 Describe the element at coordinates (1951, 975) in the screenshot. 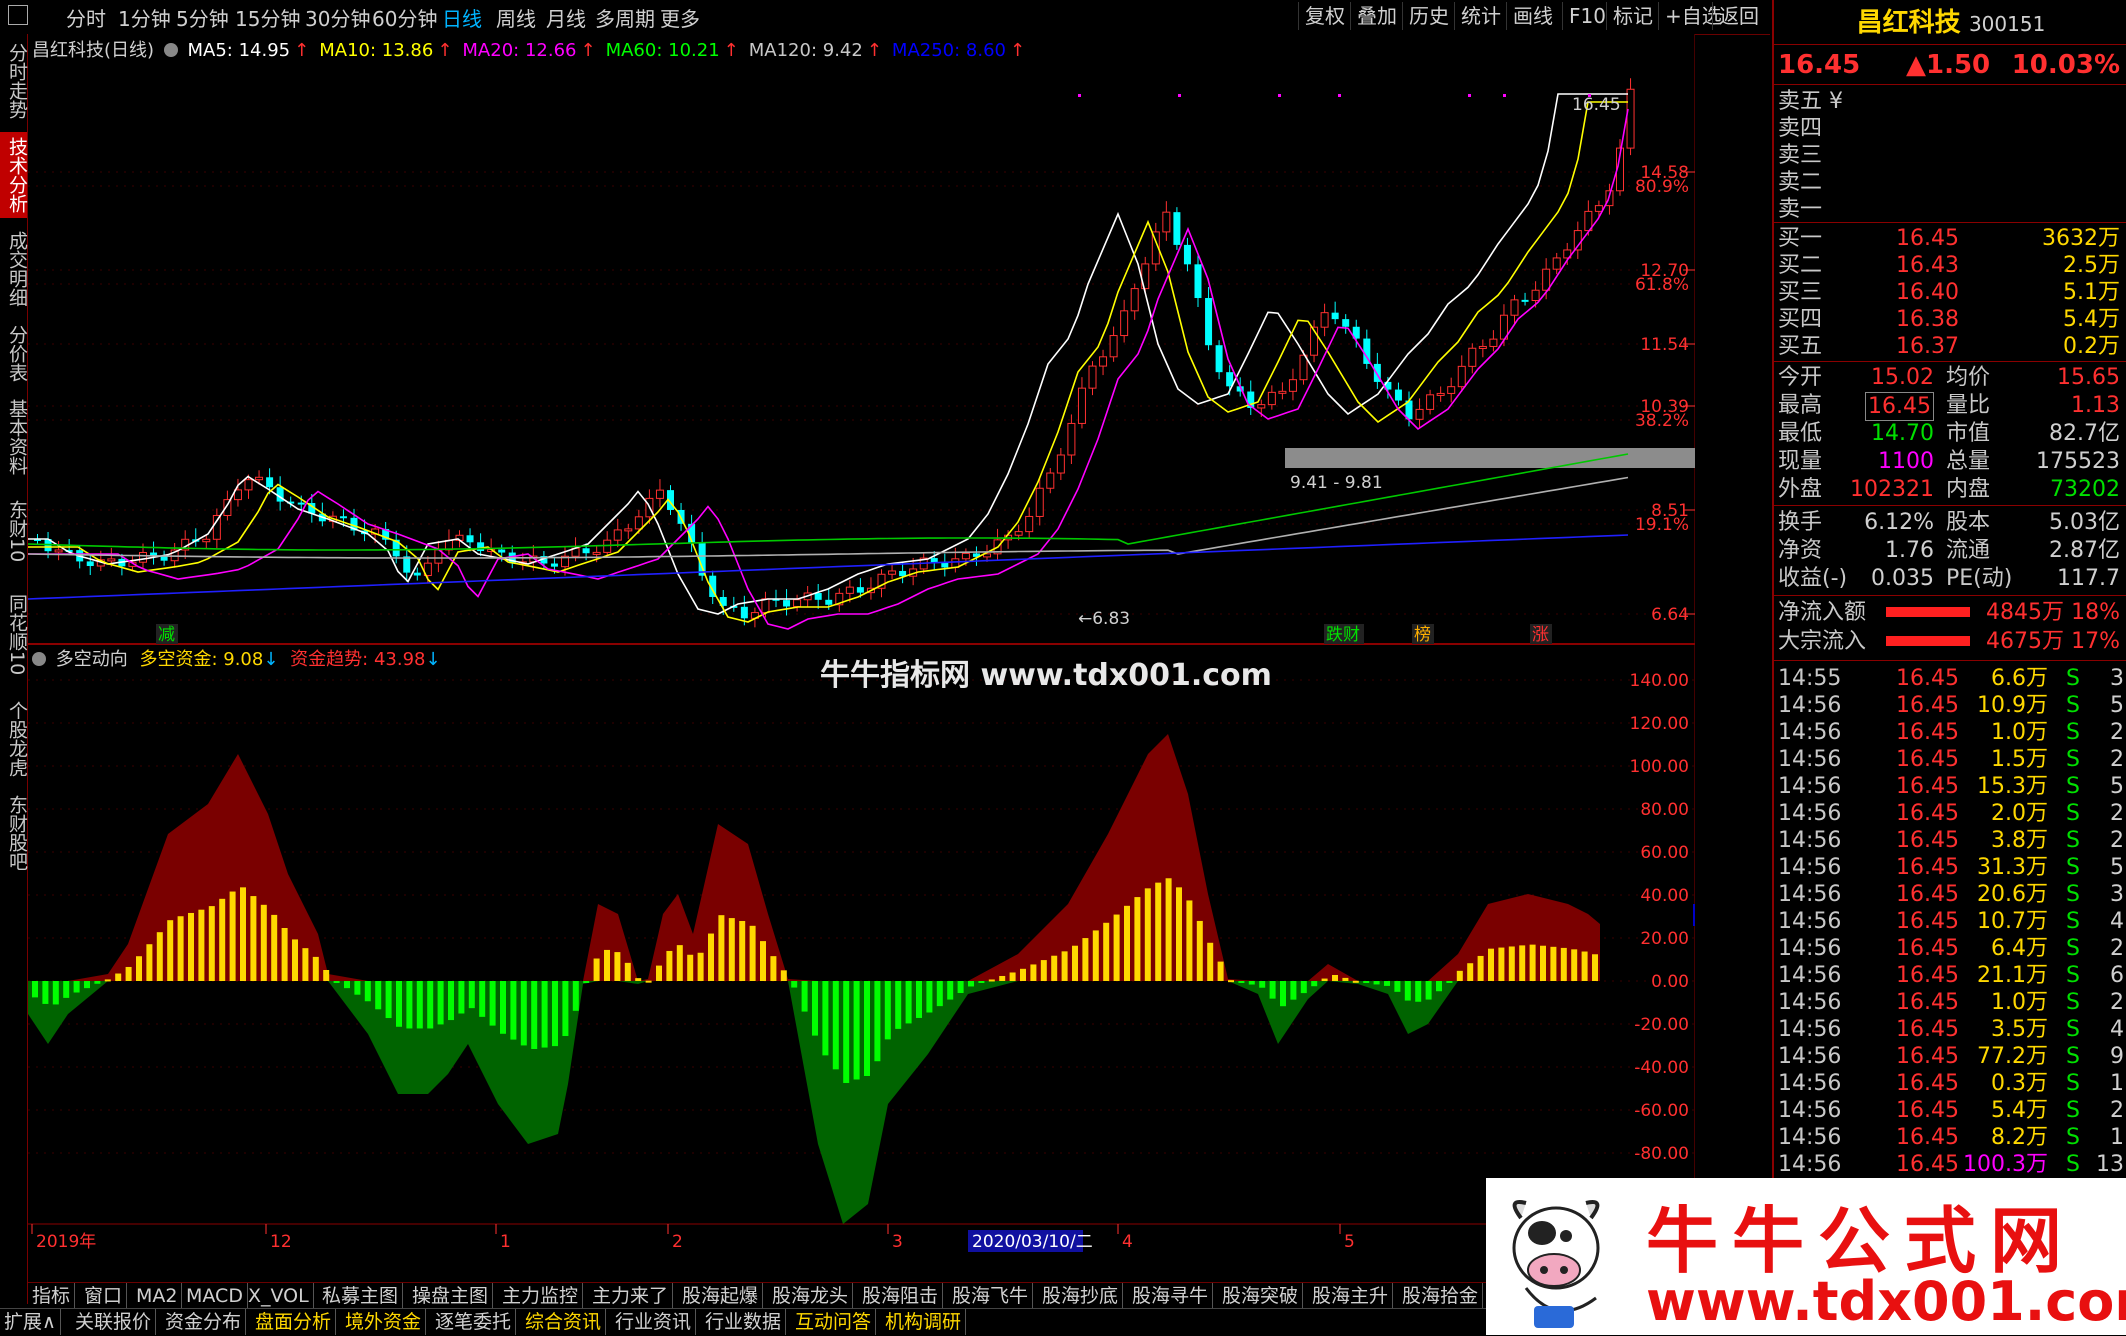

I see `tick-row: 14:56 16.45 21.1万 S 6` at that location.